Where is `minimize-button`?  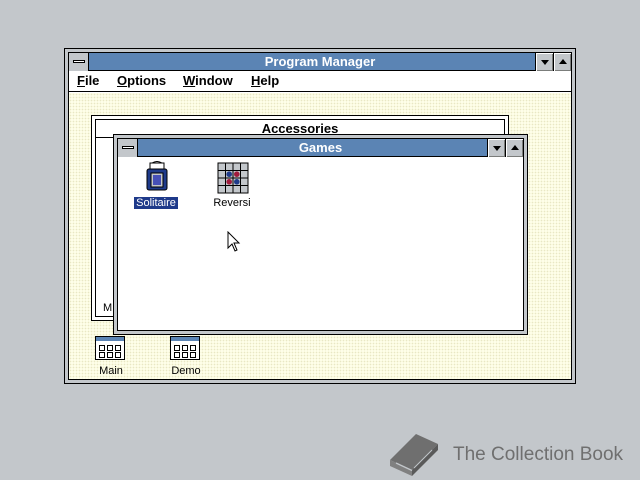 minimize-button is located at coordinates (544, 62).